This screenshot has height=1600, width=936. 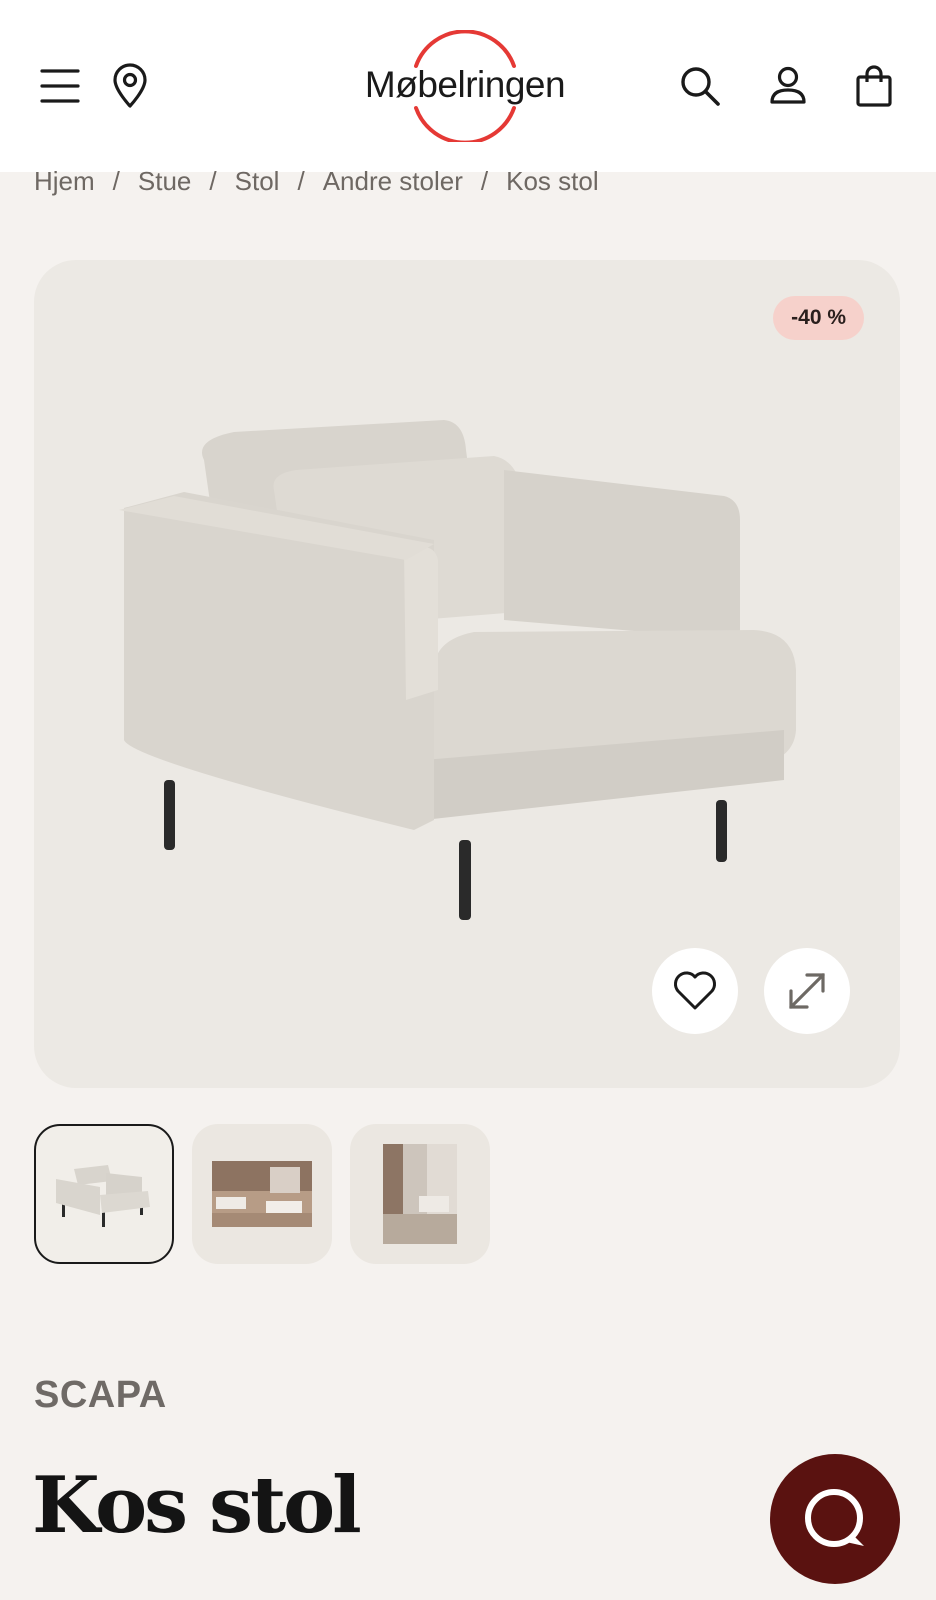 I want to click on logo-text: Møbelringen, so click(x=465, y=84).